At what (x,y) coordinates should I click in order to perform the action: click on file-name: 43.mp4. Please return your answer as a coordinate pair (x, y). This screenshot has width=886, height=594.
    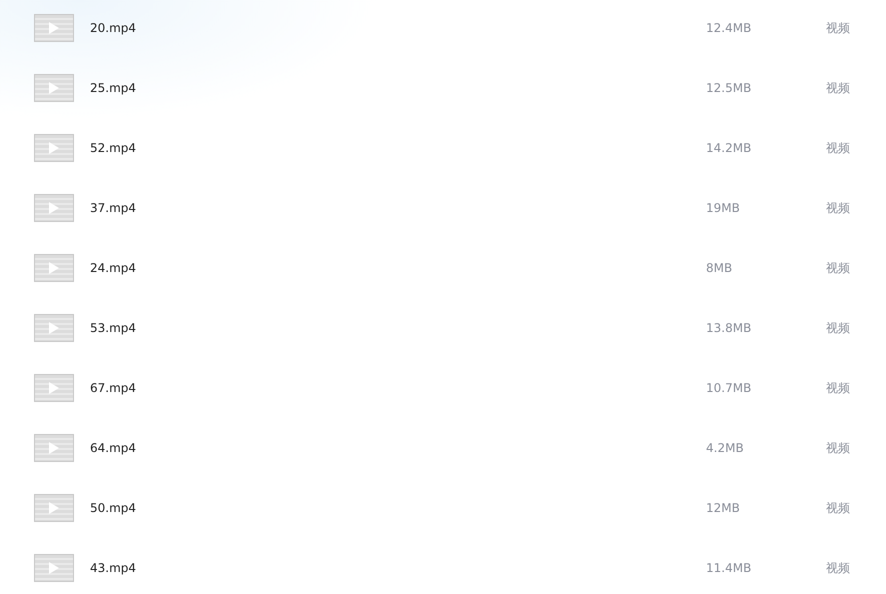
    Looking at the image, I should click on (398, 568).